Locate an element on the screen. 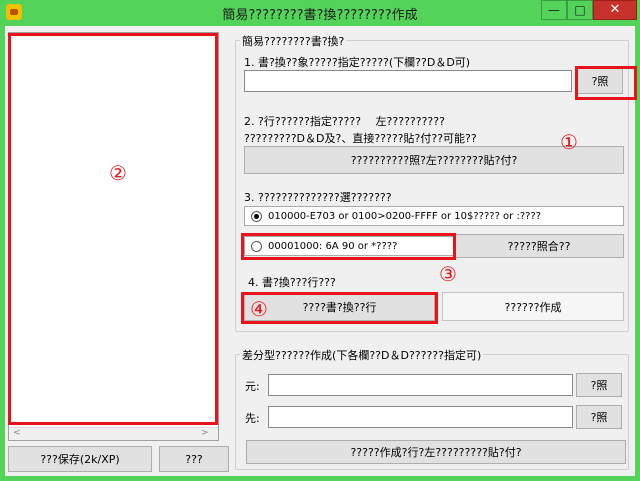 Image resolution: width=640 pixels, height=481 pixels. step4-label: 4. 書?換???行??? is located at coordinates (292, 282).